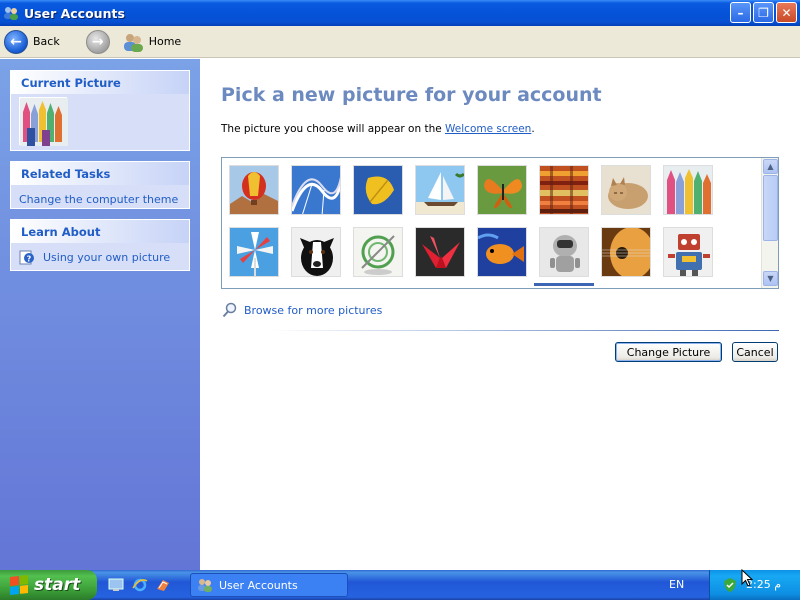 This screenshot has width=800, height=600. I want to click on picture-list-scrollbar: ▲ ▼, so click(769, 223).